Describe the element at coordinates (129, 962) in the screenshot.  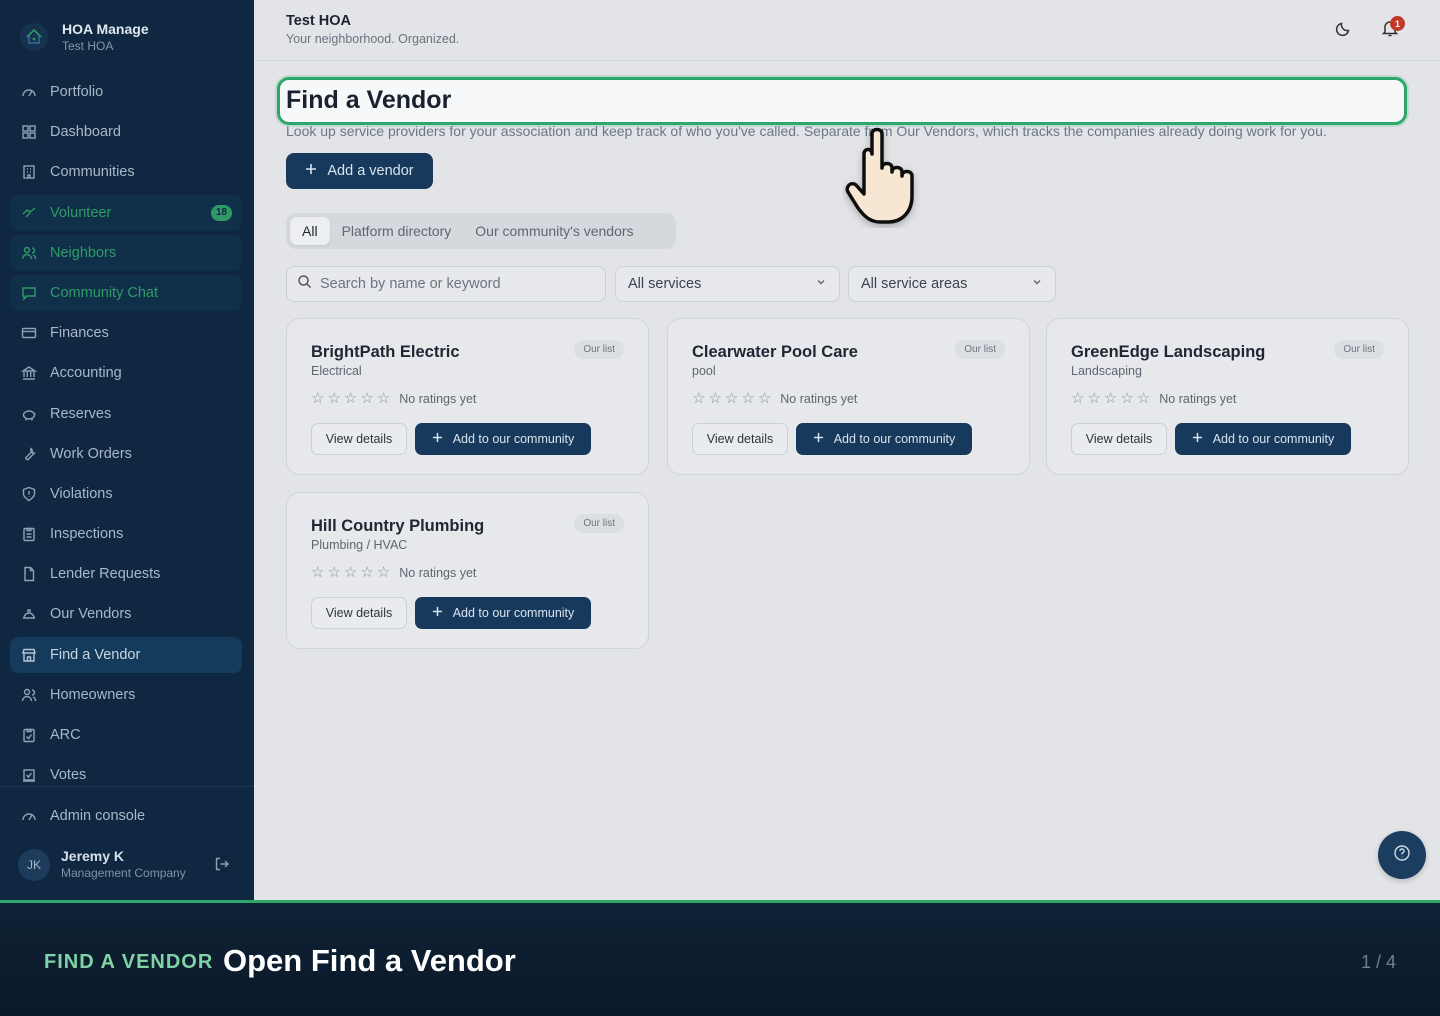
I see `caption-section-label: FIND A VENDOR` at that location.